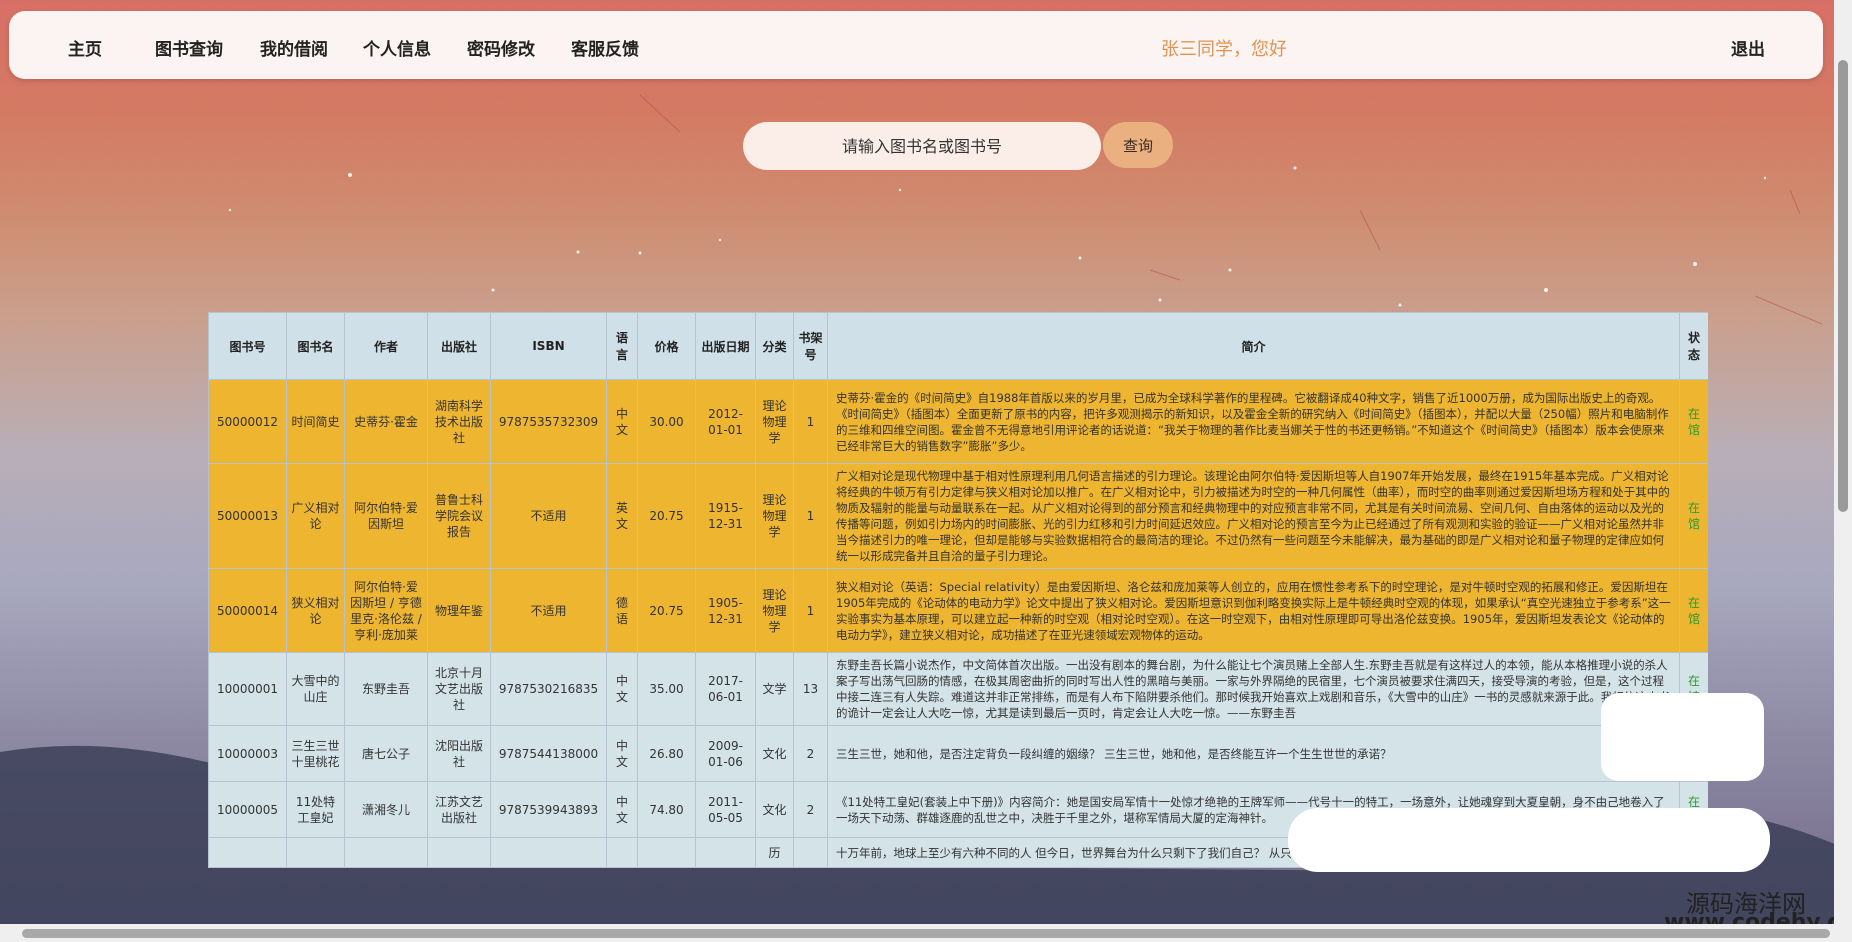 The image size is (1852, 942). I want to click on cell-id: 10000003, so click(247, 753).